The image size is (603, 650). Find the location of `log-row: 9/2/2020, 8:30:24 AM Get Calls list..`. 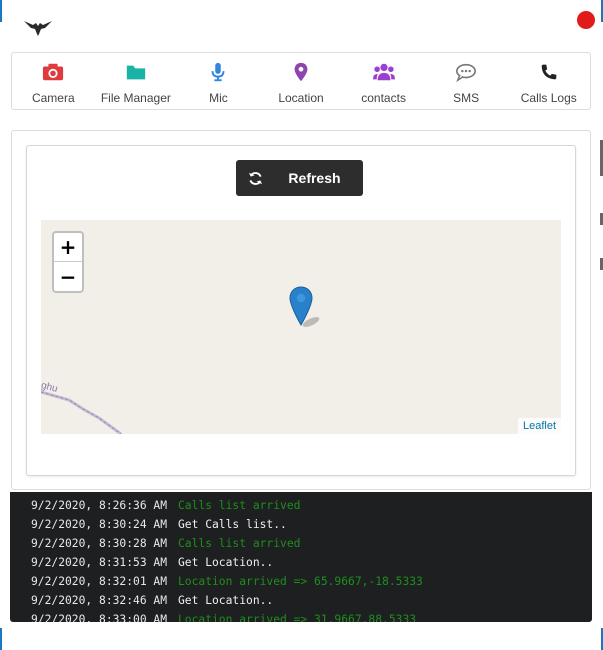

log-row: 9/2/2020, 8:30:24 AM Get Calls list.. is located at coordinates (301, 524).